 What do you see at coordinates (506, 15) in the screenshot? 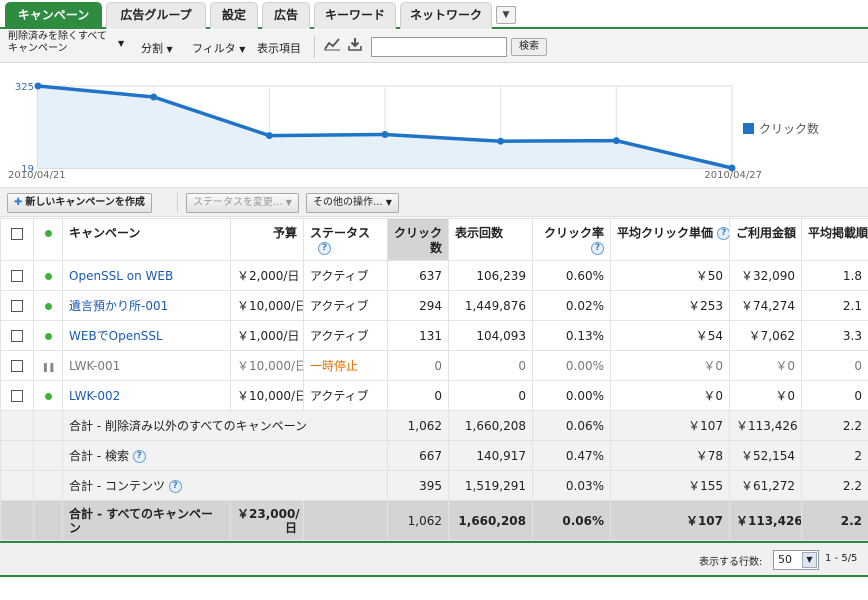
I see `more-tabs-dropdown-icon: ▼` at bounding box center [506, 15].